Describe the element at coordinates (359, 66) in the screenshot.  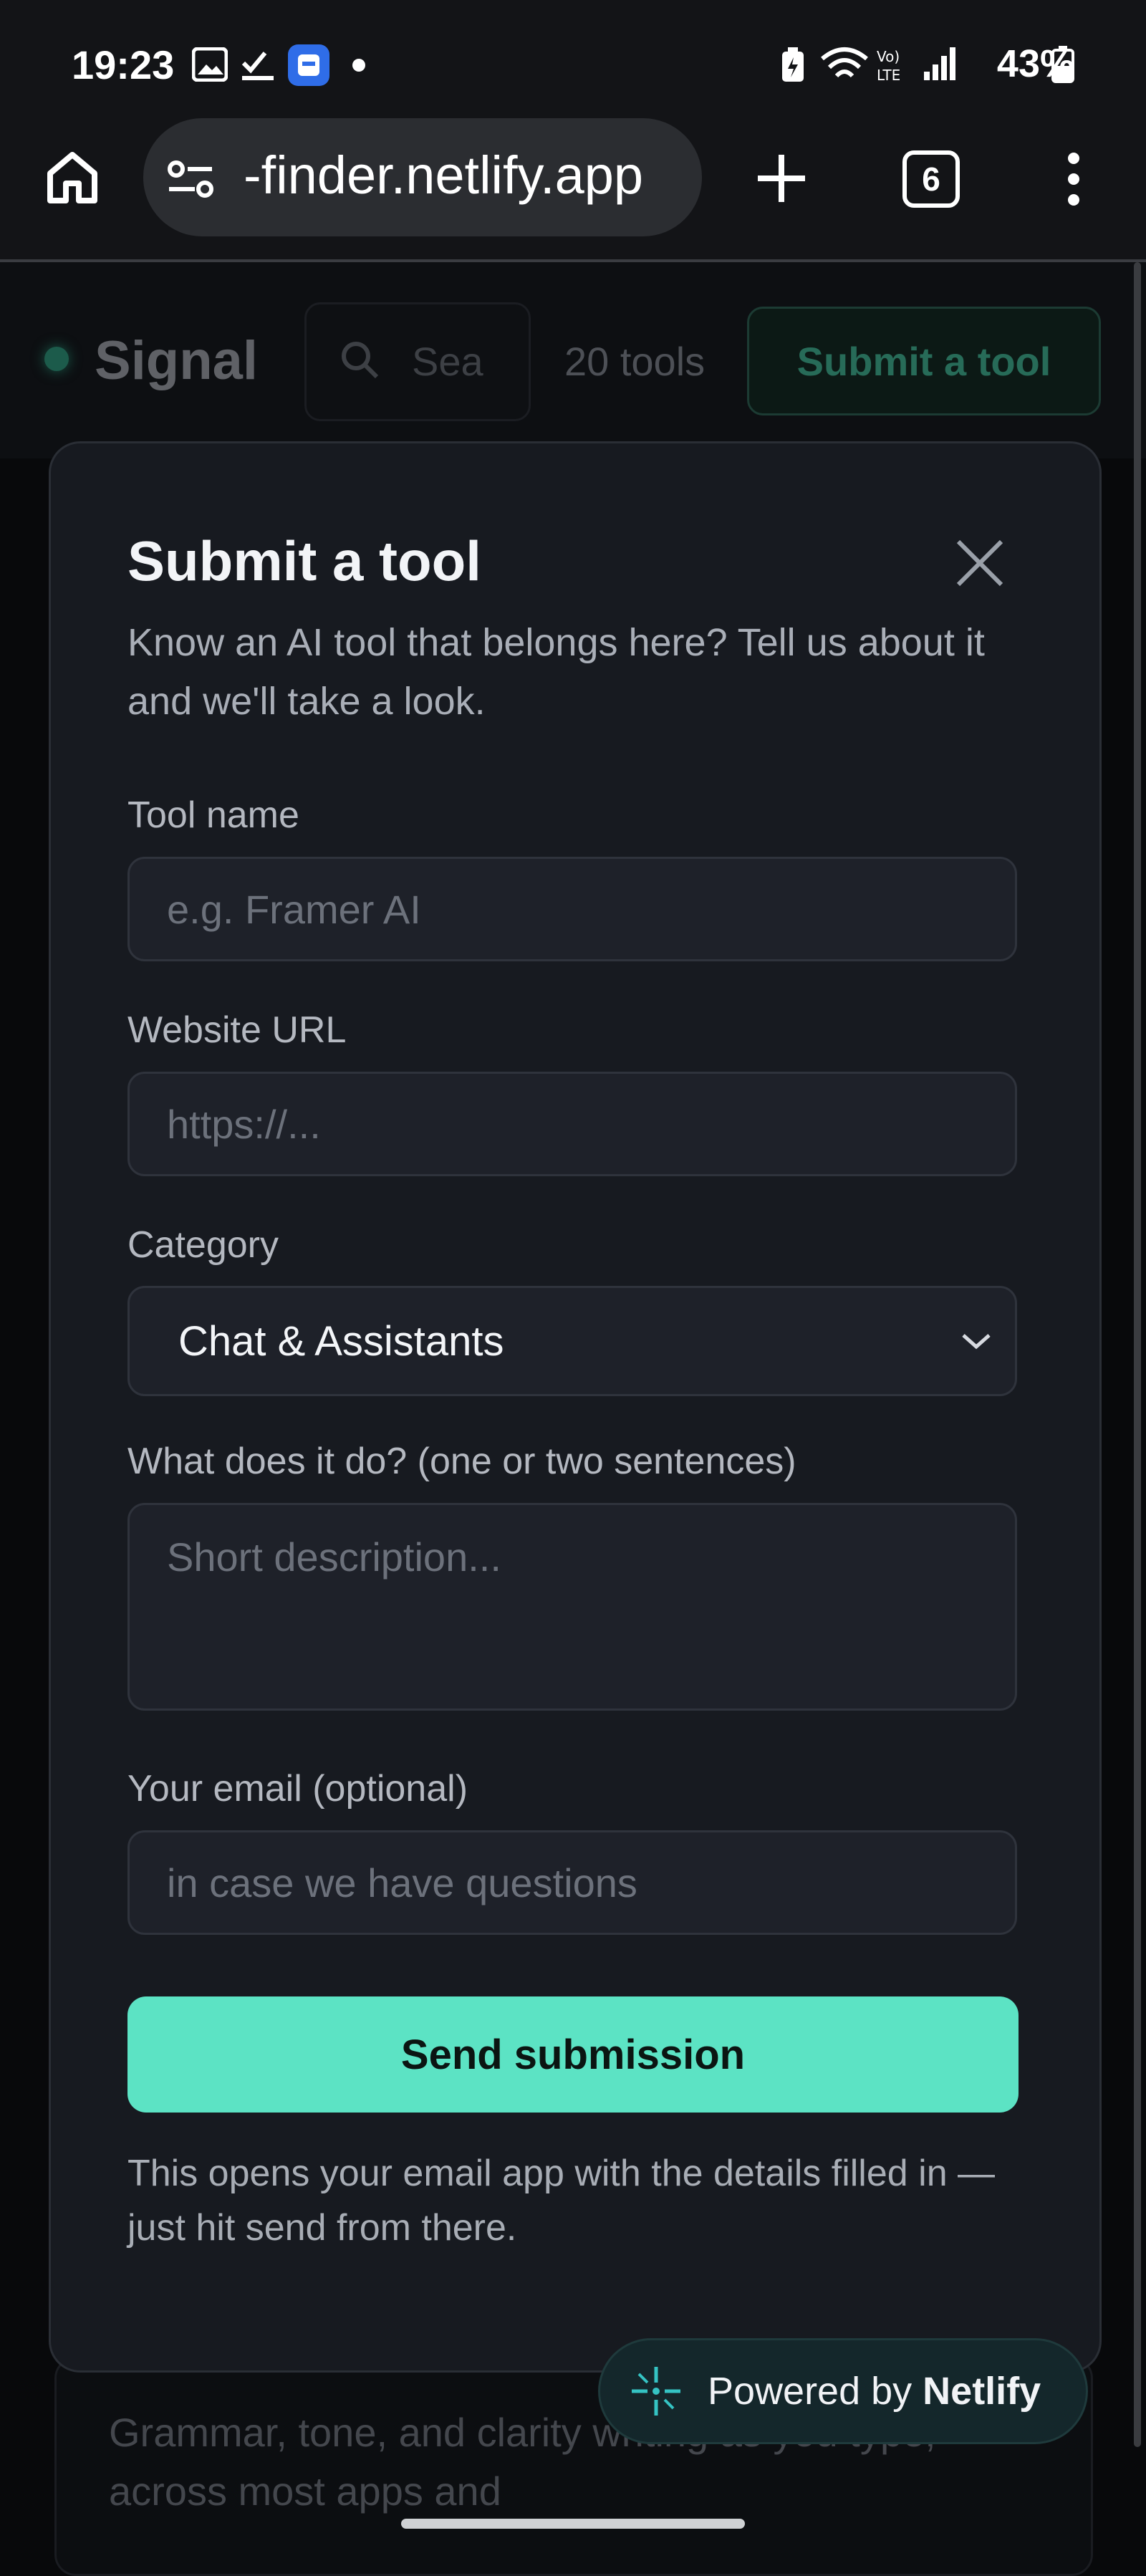
I see `notification-dot-icon` at that location.